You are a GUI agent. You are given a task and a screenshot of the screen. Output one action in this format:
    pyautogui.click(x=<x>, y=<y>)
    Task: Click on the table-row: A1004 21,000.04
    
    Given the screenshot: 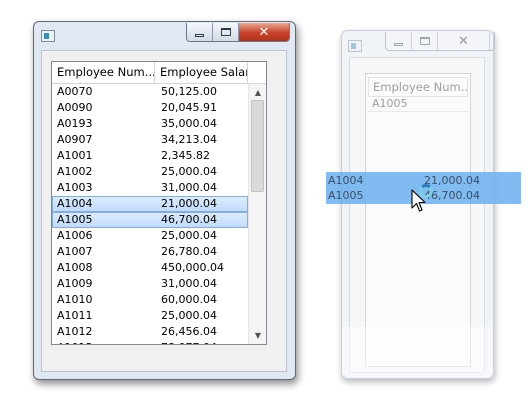 What is the action you would take?
    pyautogui.click(x=150, y=204)
    